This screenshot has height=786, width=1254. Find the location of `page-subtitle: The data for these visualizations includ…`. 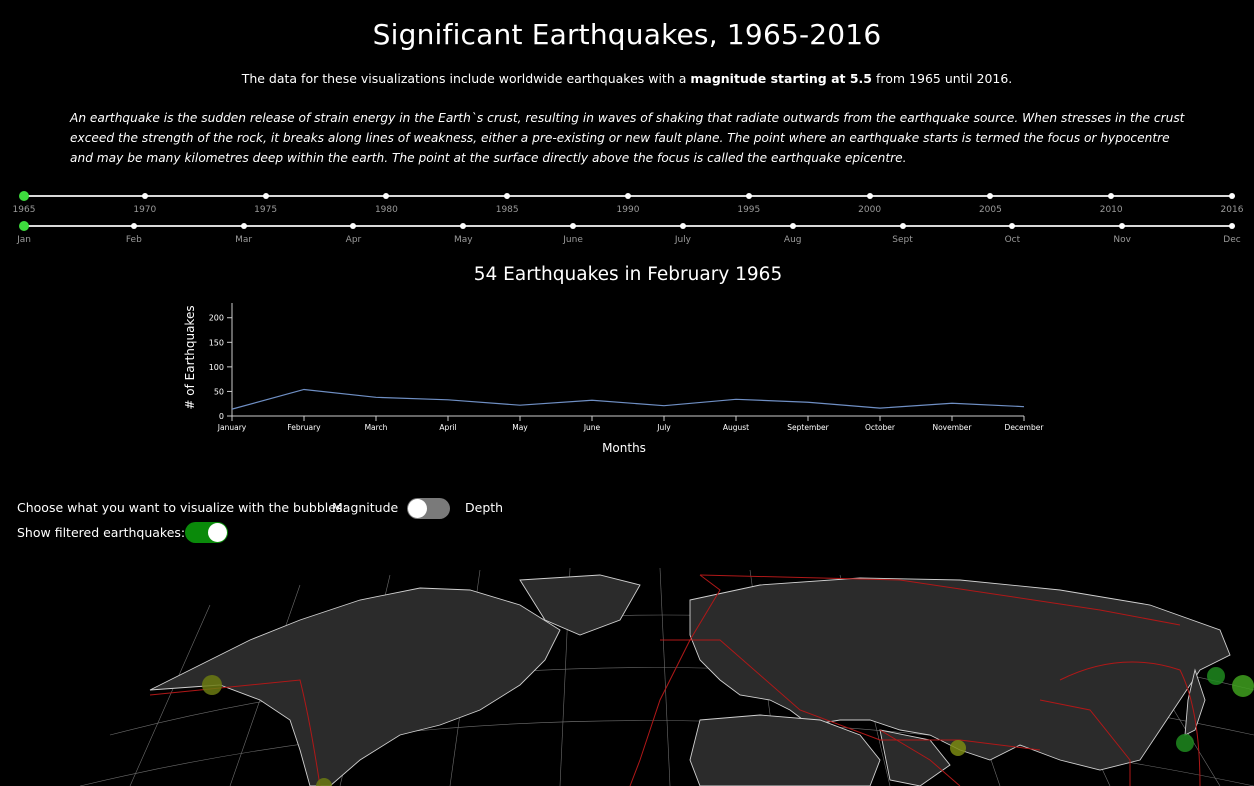

page-subtitle: The data for these visualizations includ… is located at coordinates (627, 78).